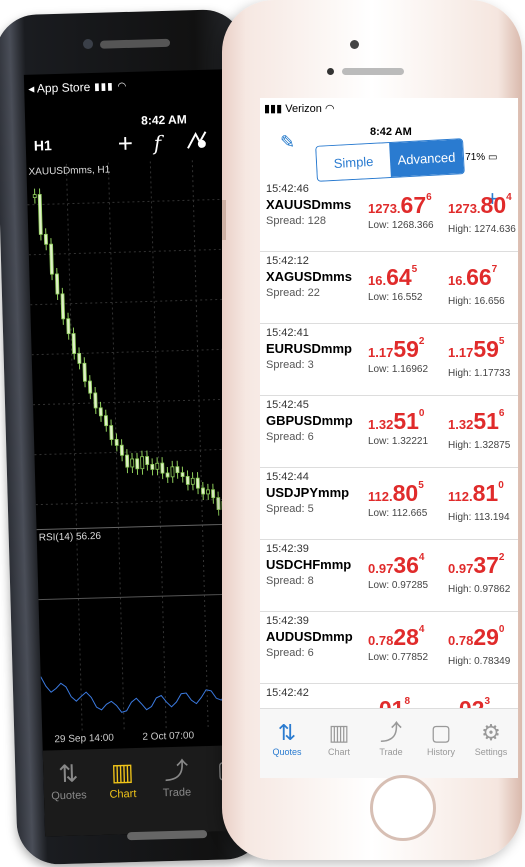  What do you see at coordinates (392, 277) in the screenshot?
I see `bid-price: 16.645` at bounding box center [392, 277].